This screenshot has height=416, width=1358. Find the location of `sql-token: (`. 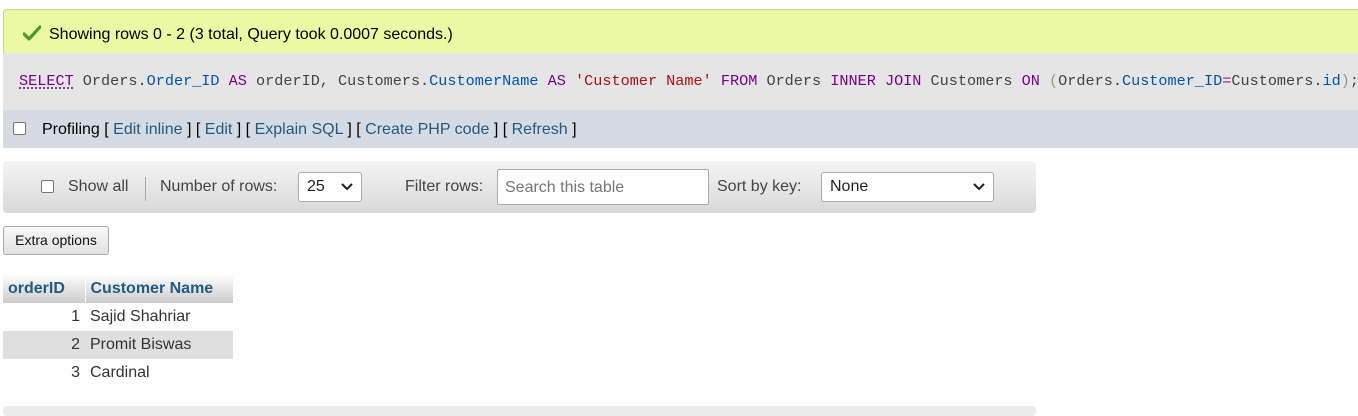

sql-token: ( is located at coordinates (1054, 81).